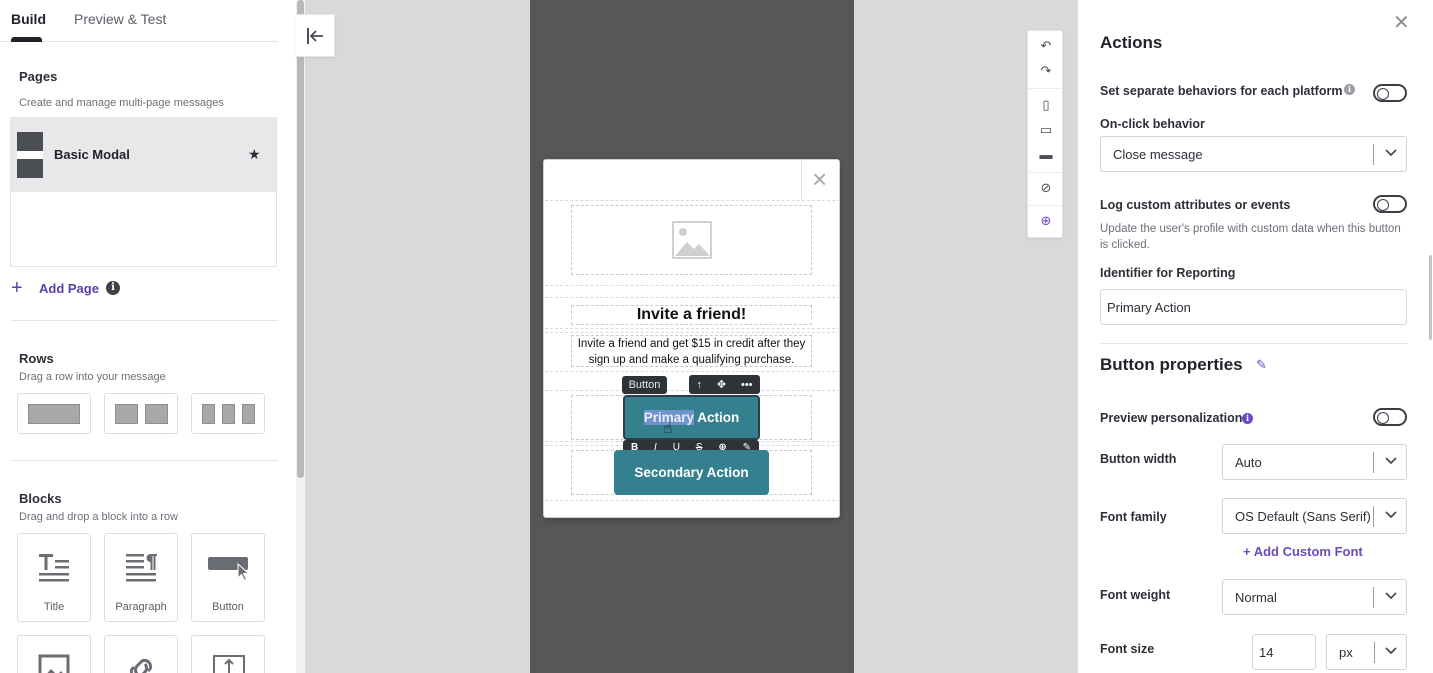 The height and width of the screenshot is (673, 1433). What do you see at coordinates (1253, 154) in the screenshot?
I see `onclick-behavior-select: Close message` at bounding box center [1253, 154].